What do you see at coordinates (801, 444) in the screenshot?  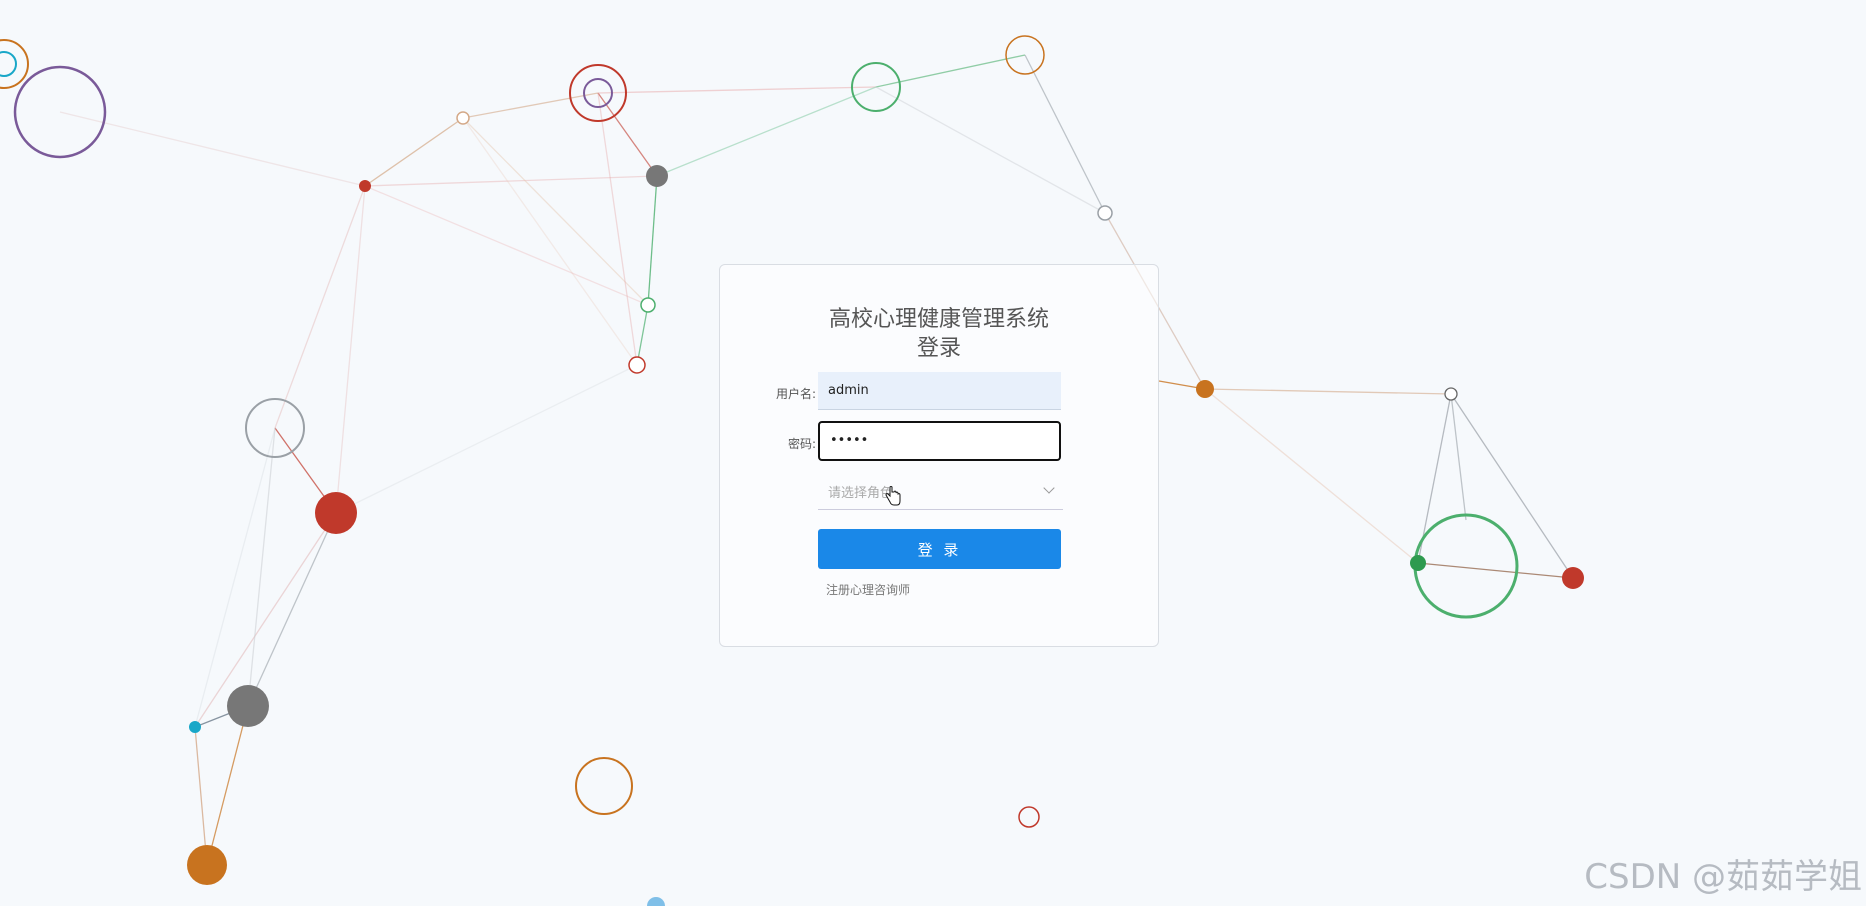 I see `password-label: 密码:` at bounding box center [801, 444].